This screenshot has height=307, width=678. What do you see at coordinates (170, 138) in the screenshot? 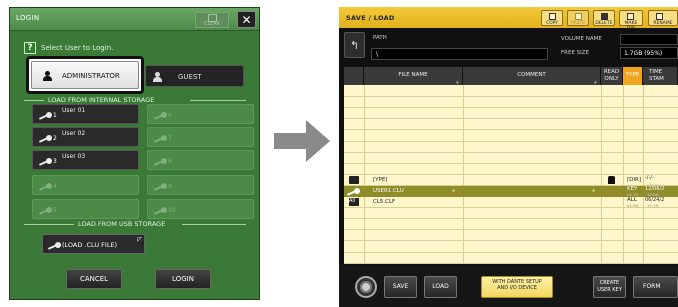
I see `slot-number: 7` at bounding box center [170, 138].